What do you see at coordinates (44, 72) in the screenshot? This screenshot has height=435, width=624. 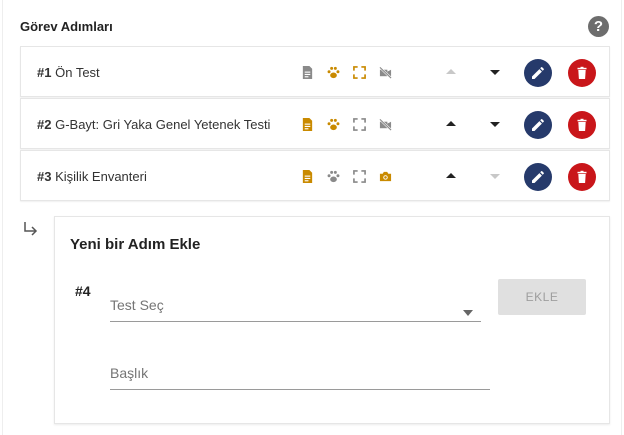 I see `step-number: #1` at bounding box center [44, 72].